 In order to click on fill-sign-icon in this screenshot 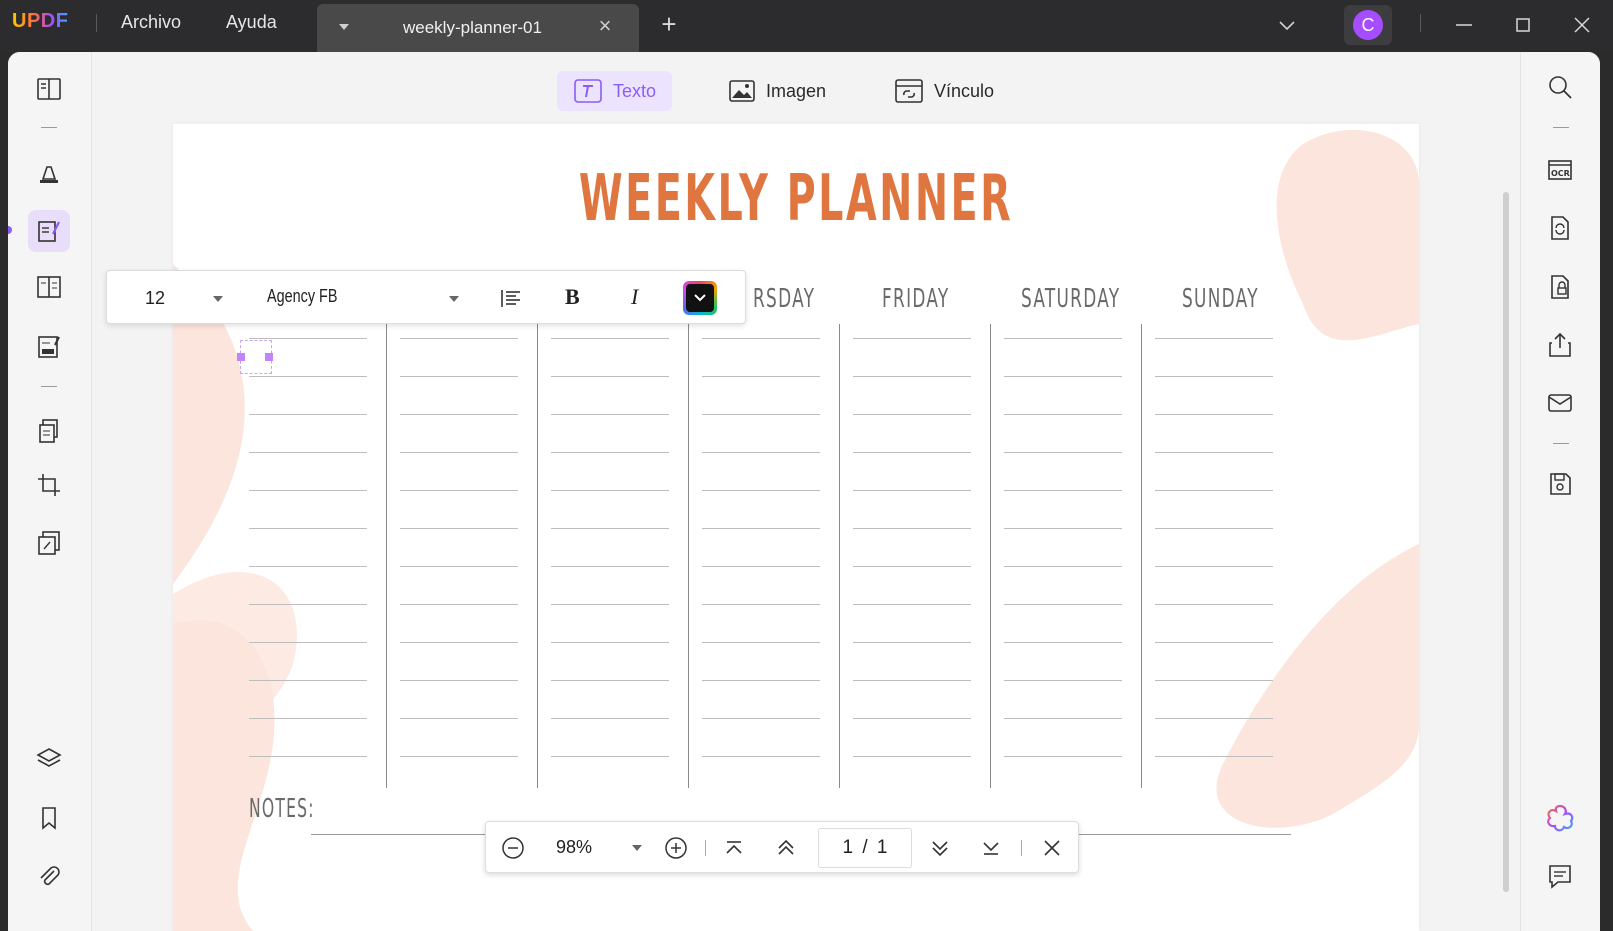, I will do `click(49, 347)`.